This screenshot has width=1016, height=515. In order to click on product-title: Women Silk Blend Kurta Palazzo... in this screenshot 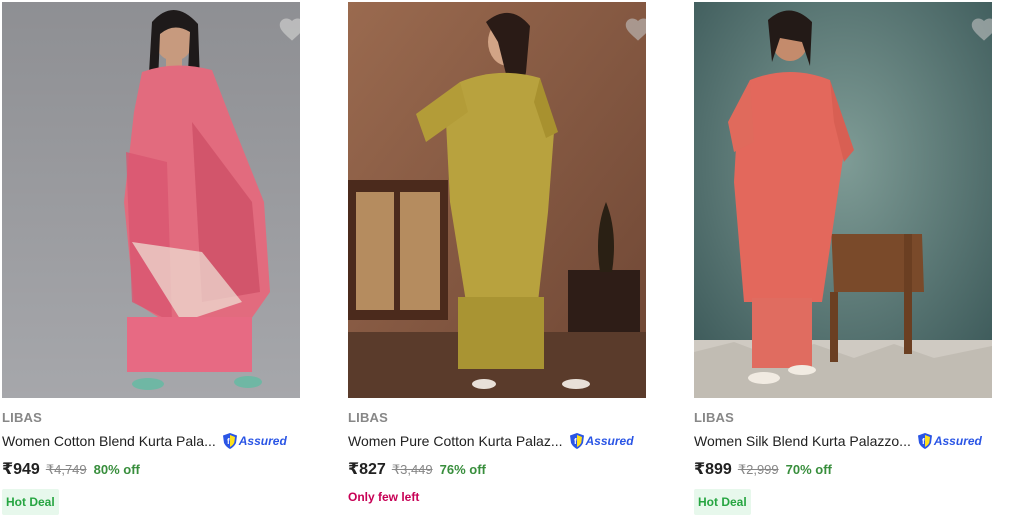, I will do `click(802, 441)`.